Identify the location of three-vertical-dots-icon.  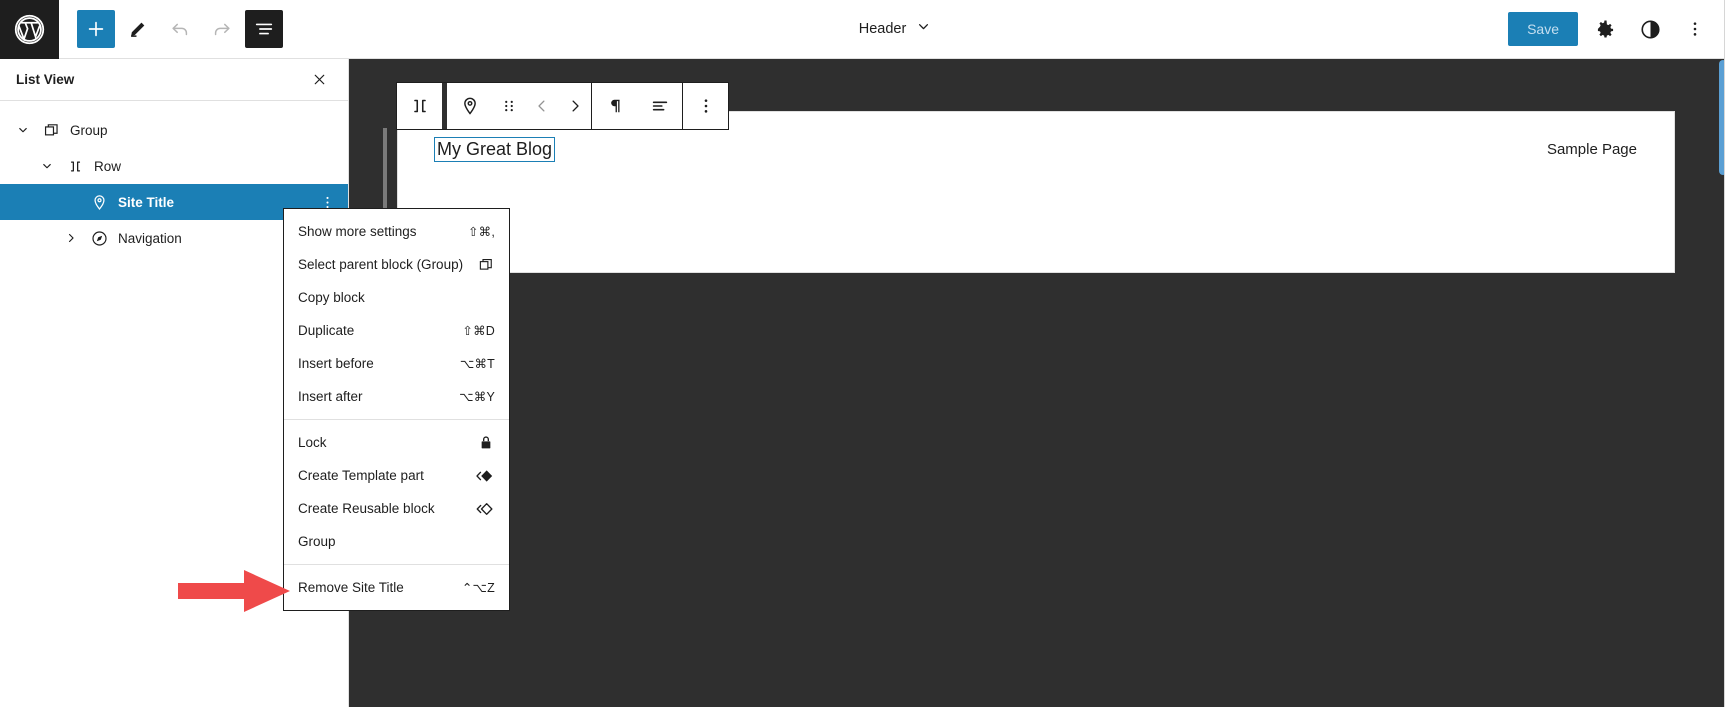
(1695, 29).